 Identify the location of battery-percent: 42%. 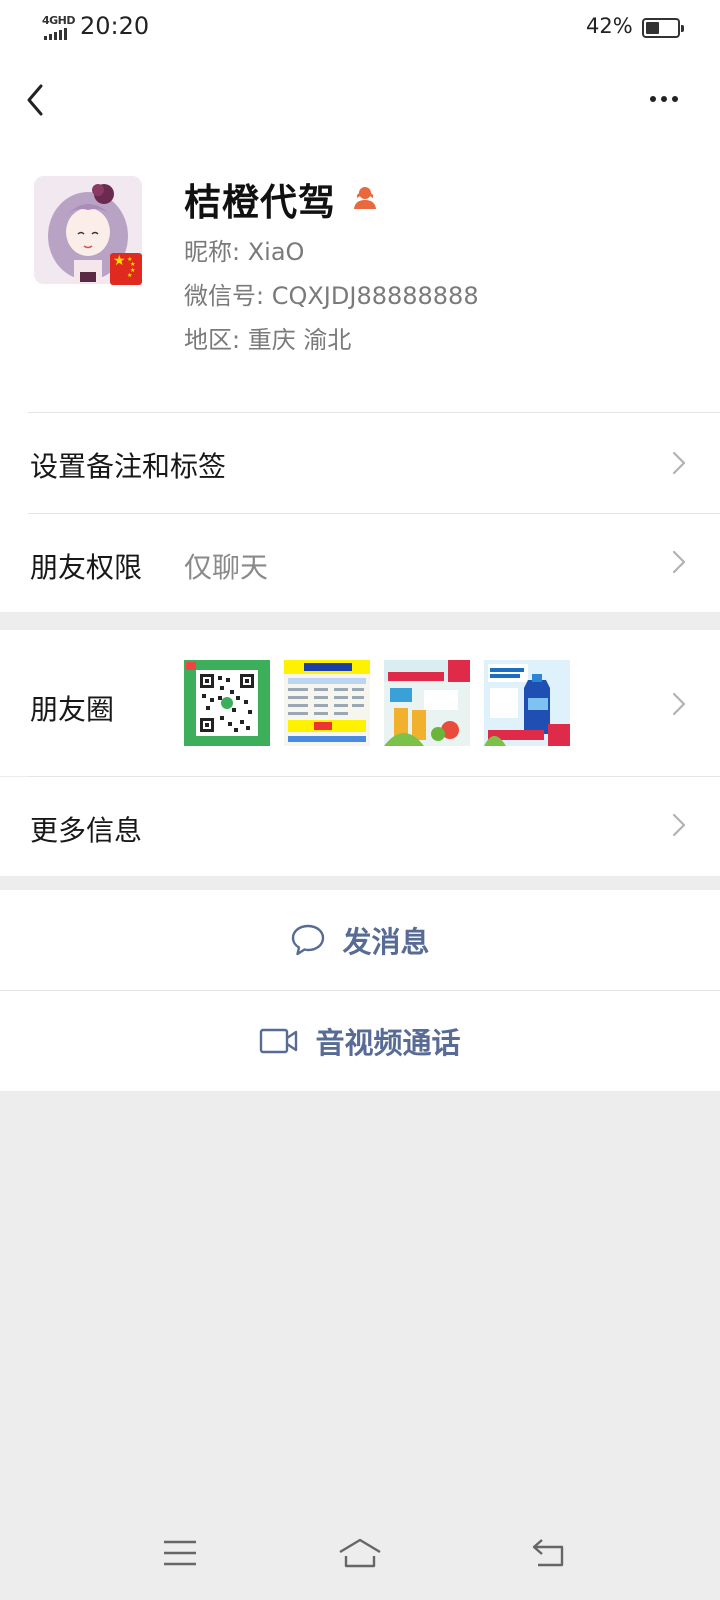
(609, 26).